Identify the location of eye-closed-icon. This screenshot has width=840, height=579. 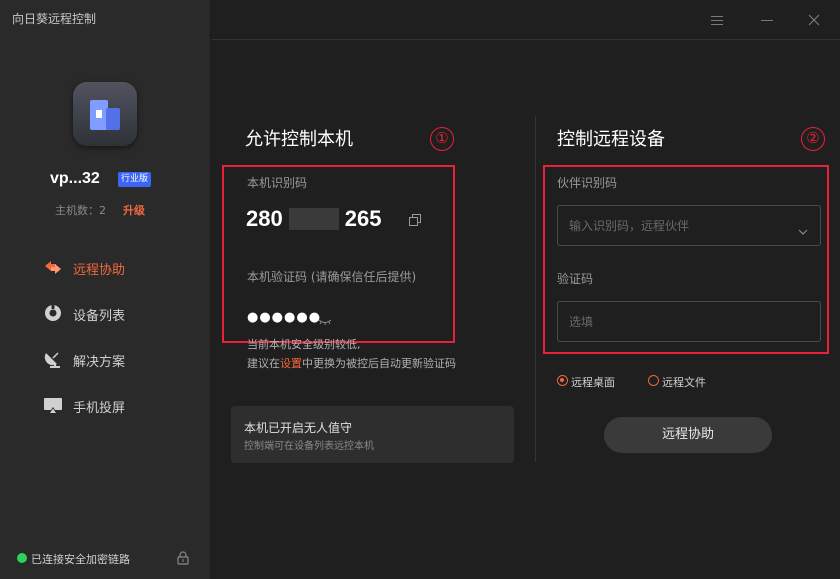
(325, 318).